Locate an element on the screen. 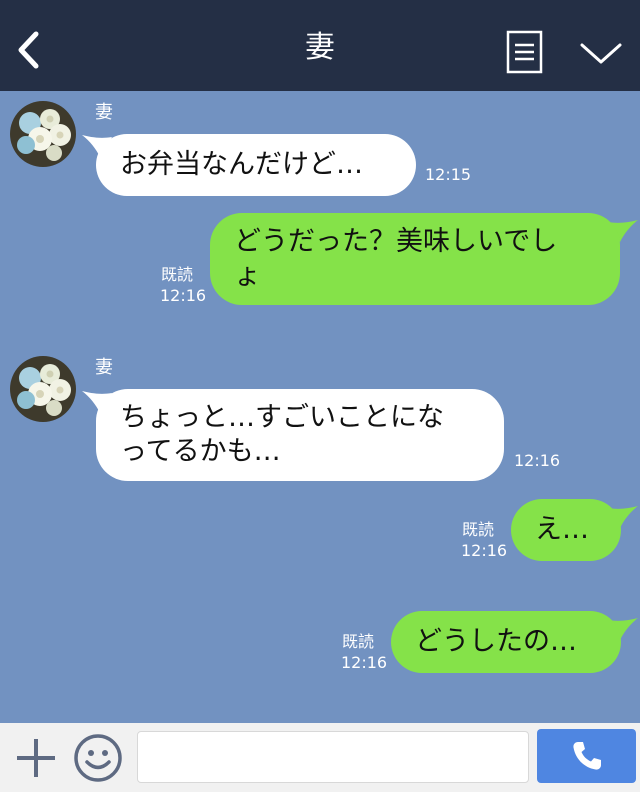  call-button is located at coordinates (586, 756).